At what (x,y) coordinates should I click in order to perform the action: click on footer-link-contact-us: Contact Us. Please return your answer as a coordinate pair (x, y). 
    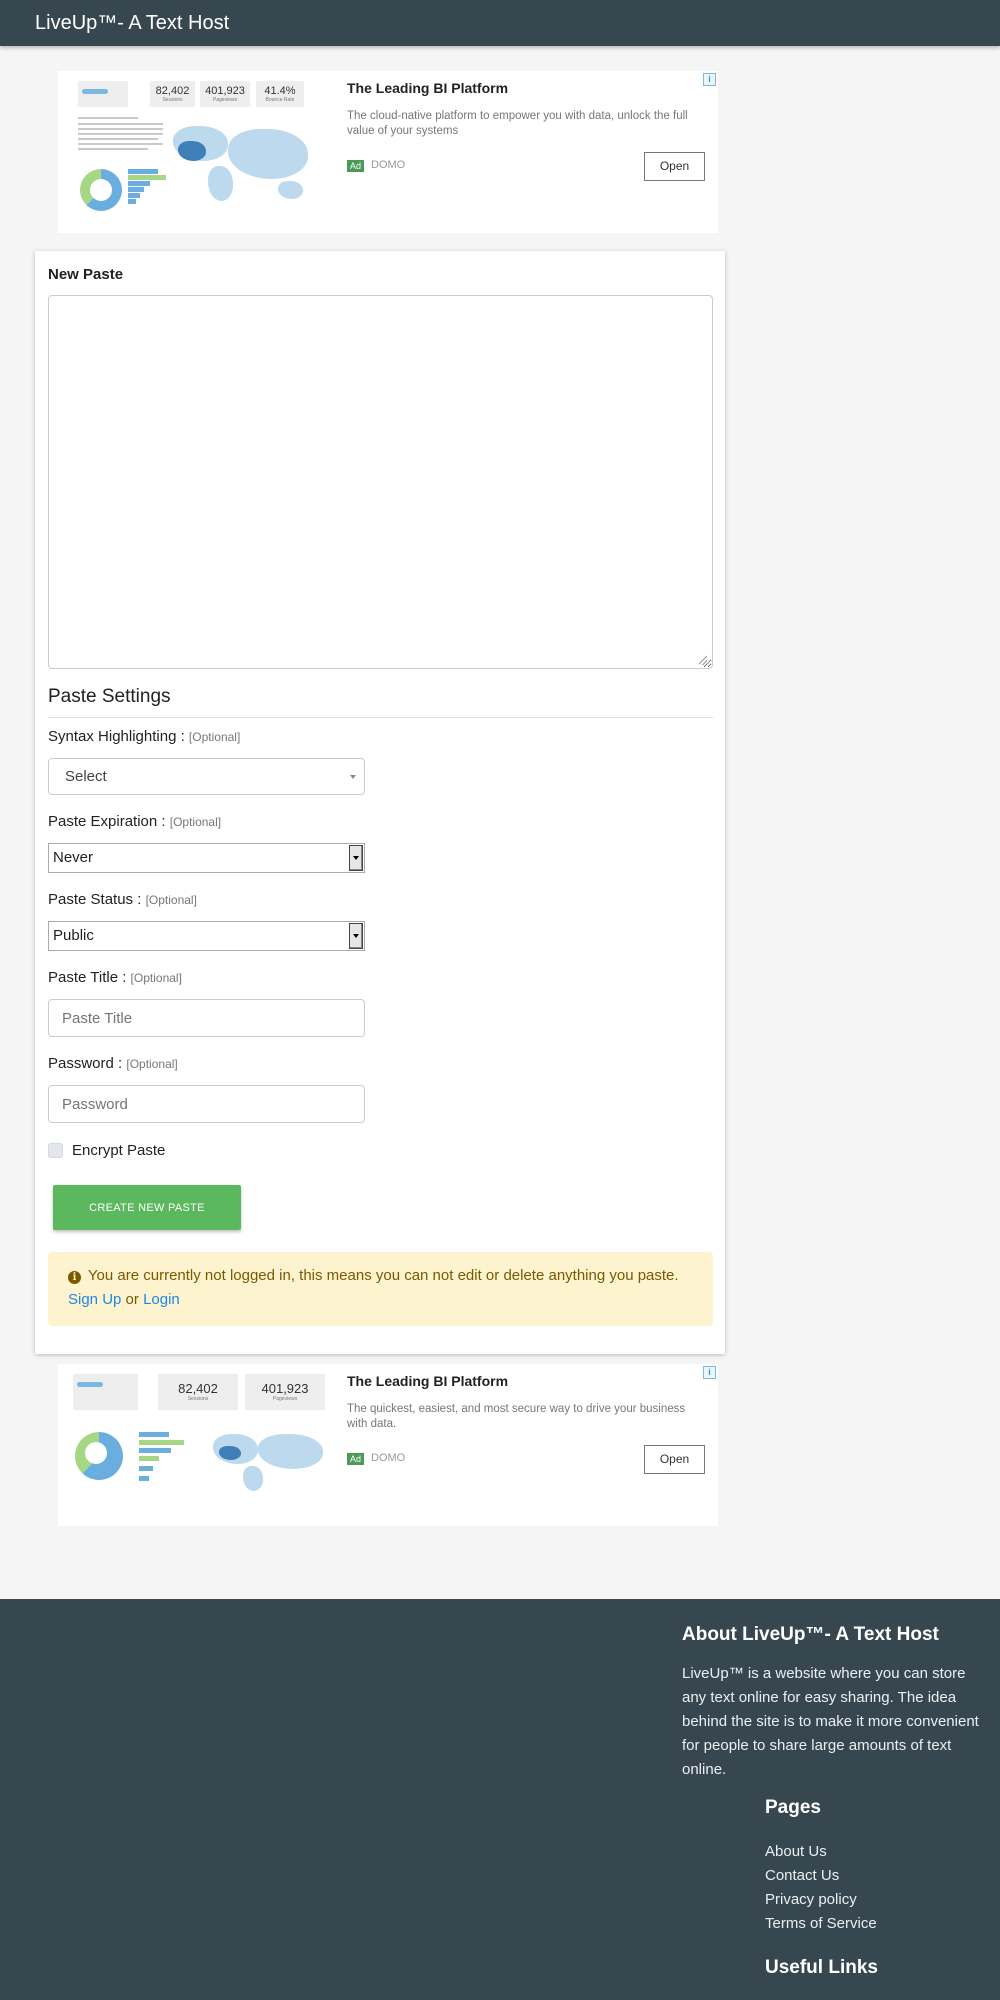
    Looking at the image, I should click on (802, 1875).